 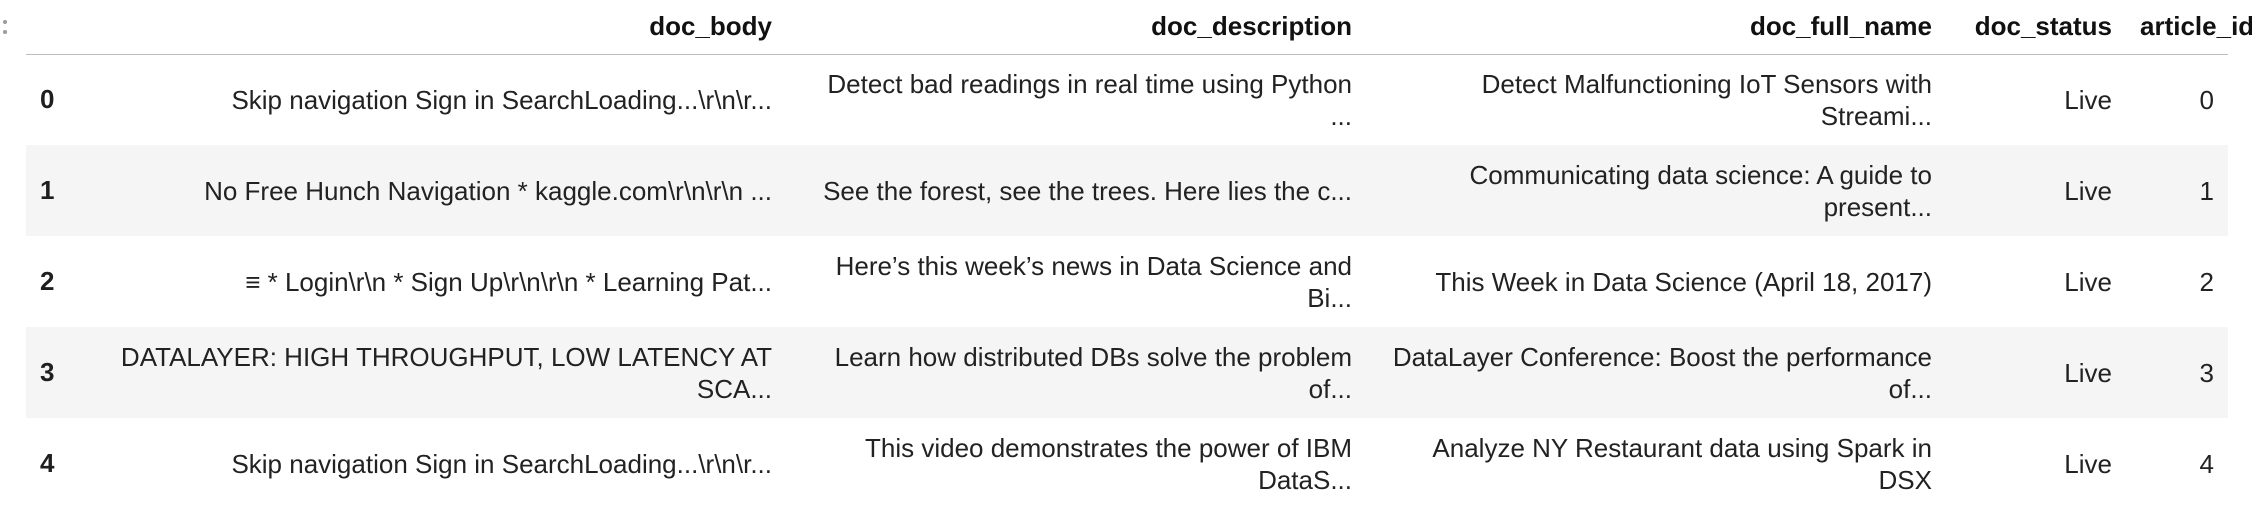 I want to click on drag-handle-icon, so click(x=5, y=27).